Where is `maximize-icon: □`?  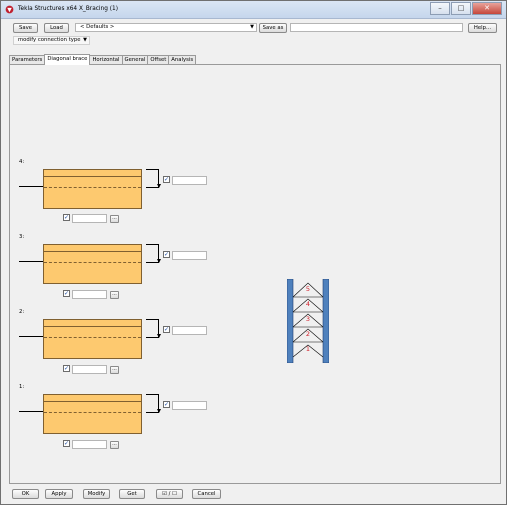 maximize-icon: □ is located at coordinates (461, 8).